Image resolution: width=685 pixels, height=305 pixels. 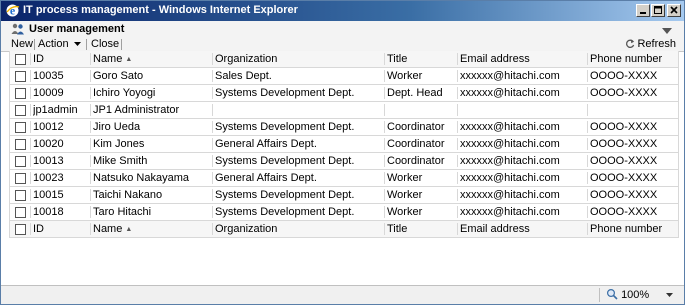 What do you see at coordinates (60, 110) in the screenshot?
I see `cell-id: jp1admin` at bounding box center [60, 110].